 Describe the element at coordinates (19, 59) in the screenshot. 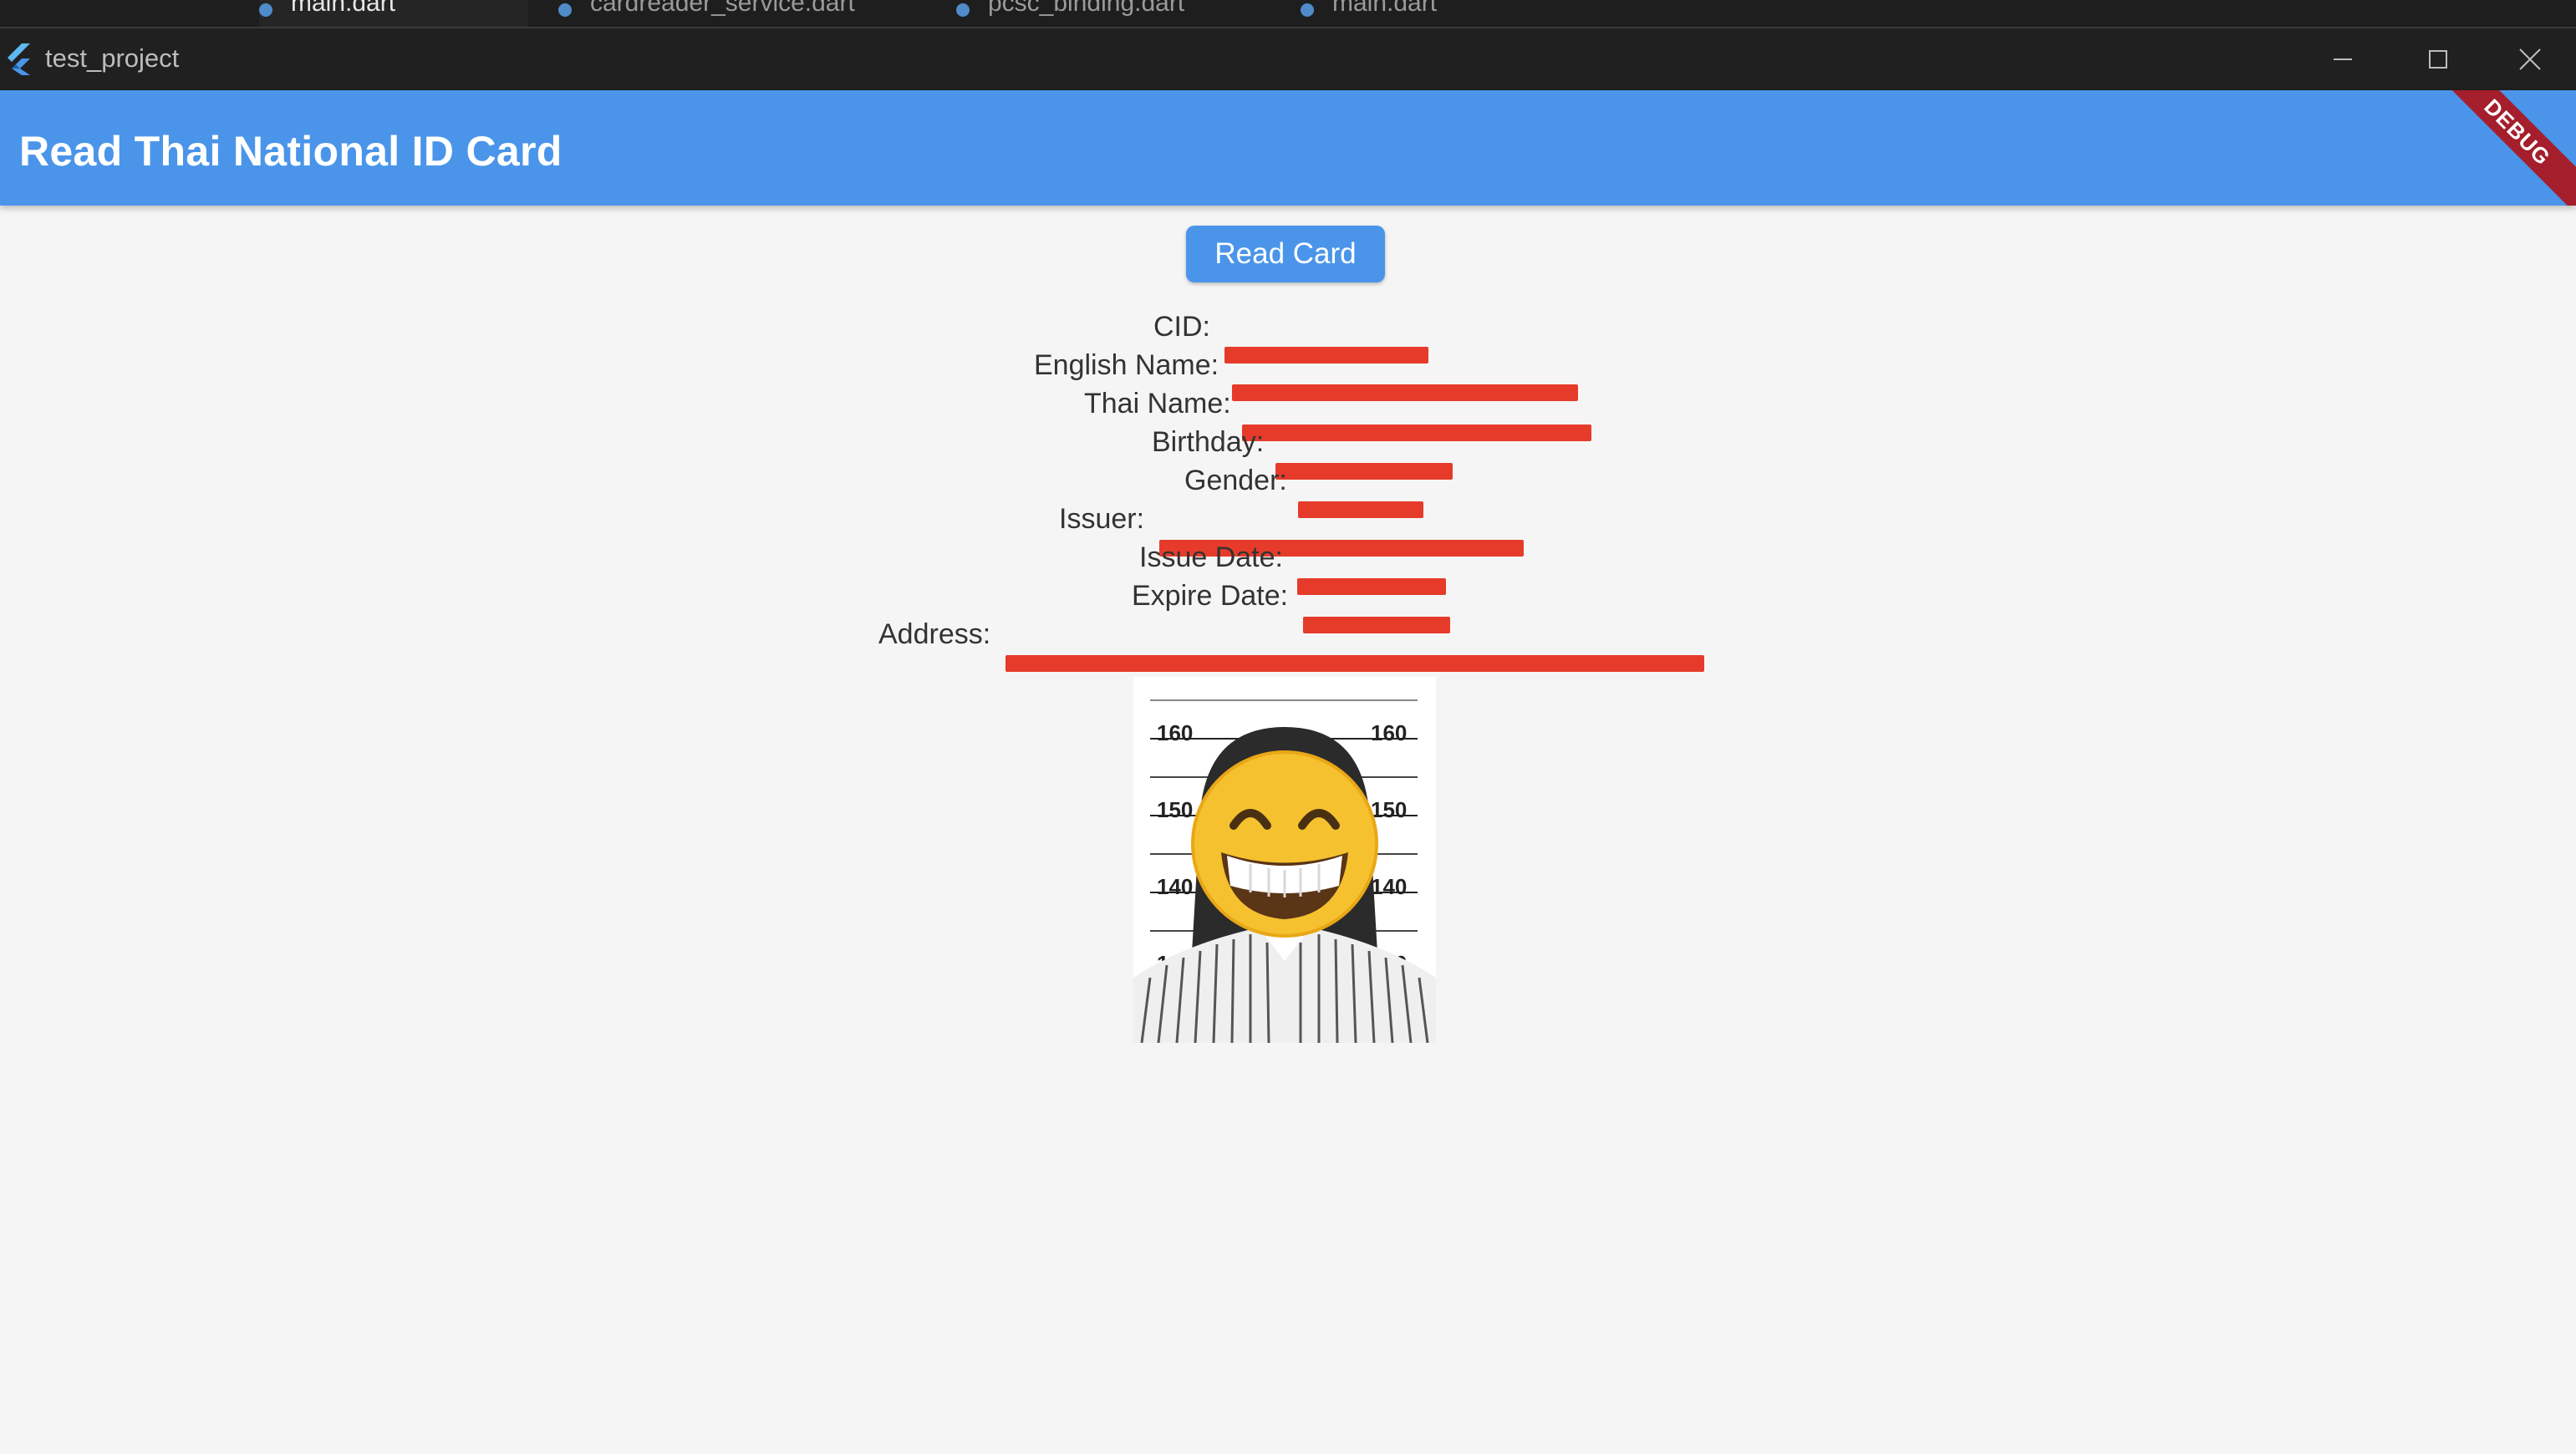

I see `flutter-icon` at that location.